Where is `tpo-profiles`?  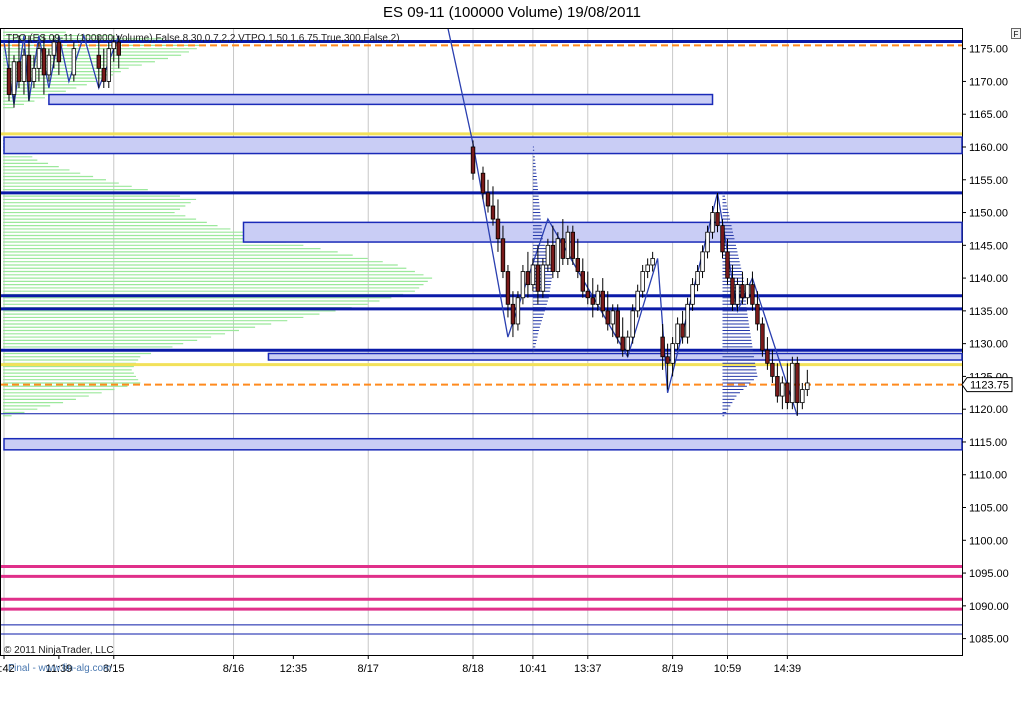 tpo-profiles is located at coordinates (645, 281).